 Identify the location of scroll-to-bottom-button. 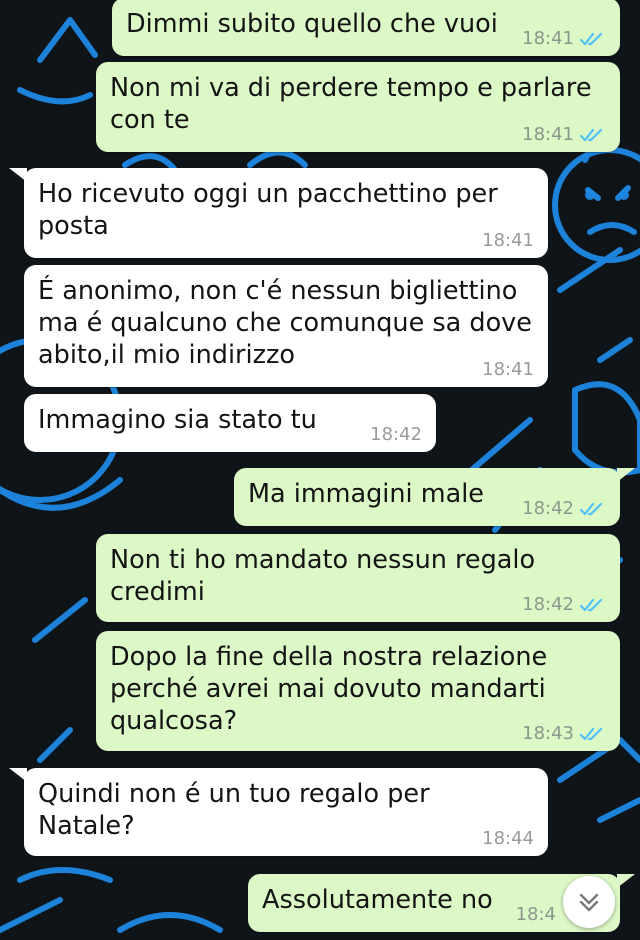
(589, 902).